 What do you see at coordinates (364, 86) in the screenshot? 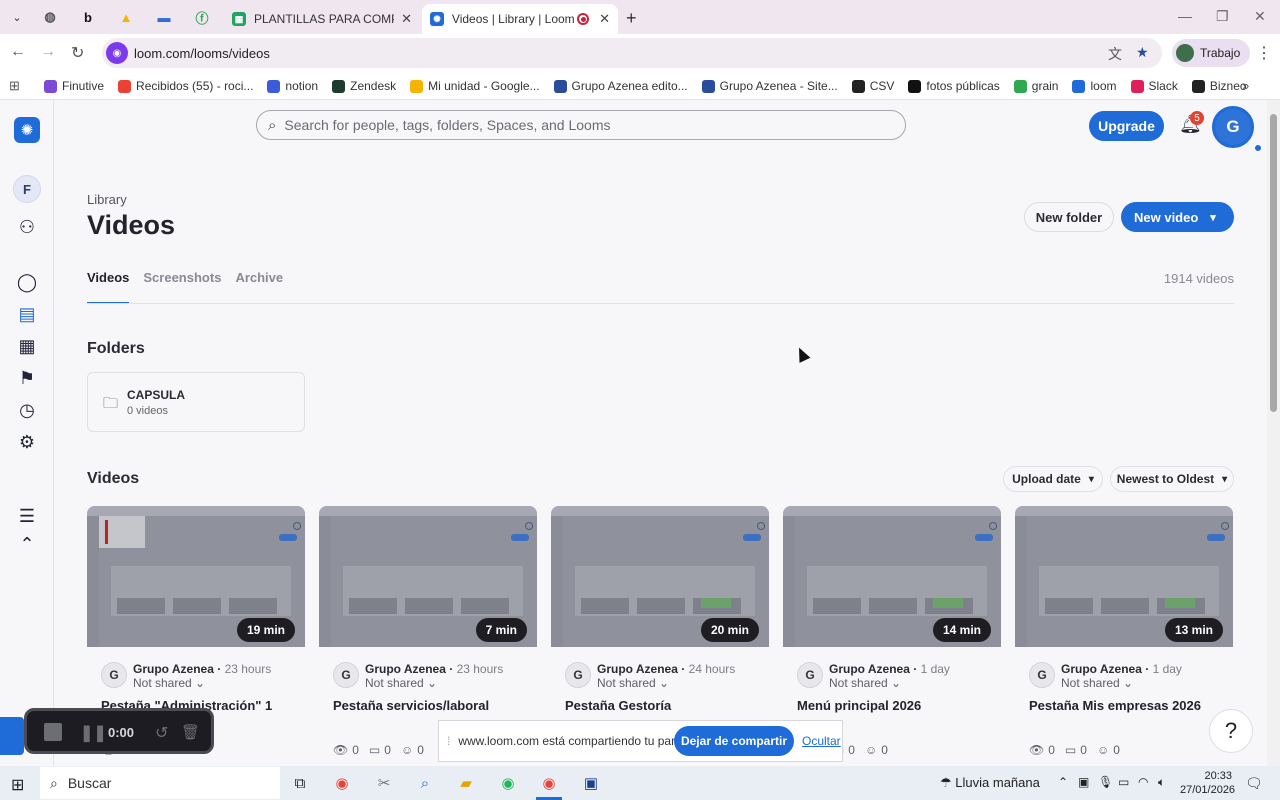
I see `bookmark-item: Zendesk` at bounding box center [364, 86].